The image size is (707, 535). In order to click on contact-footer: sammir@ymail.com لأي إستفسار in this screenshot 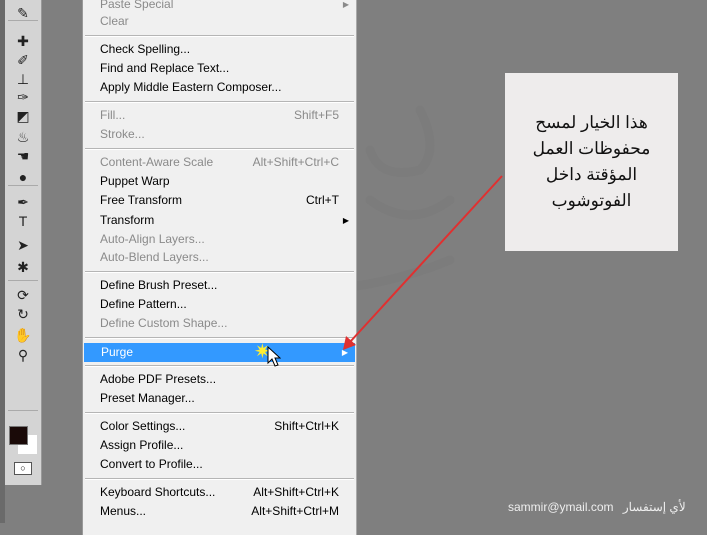, I will do `click(597, 507)`.